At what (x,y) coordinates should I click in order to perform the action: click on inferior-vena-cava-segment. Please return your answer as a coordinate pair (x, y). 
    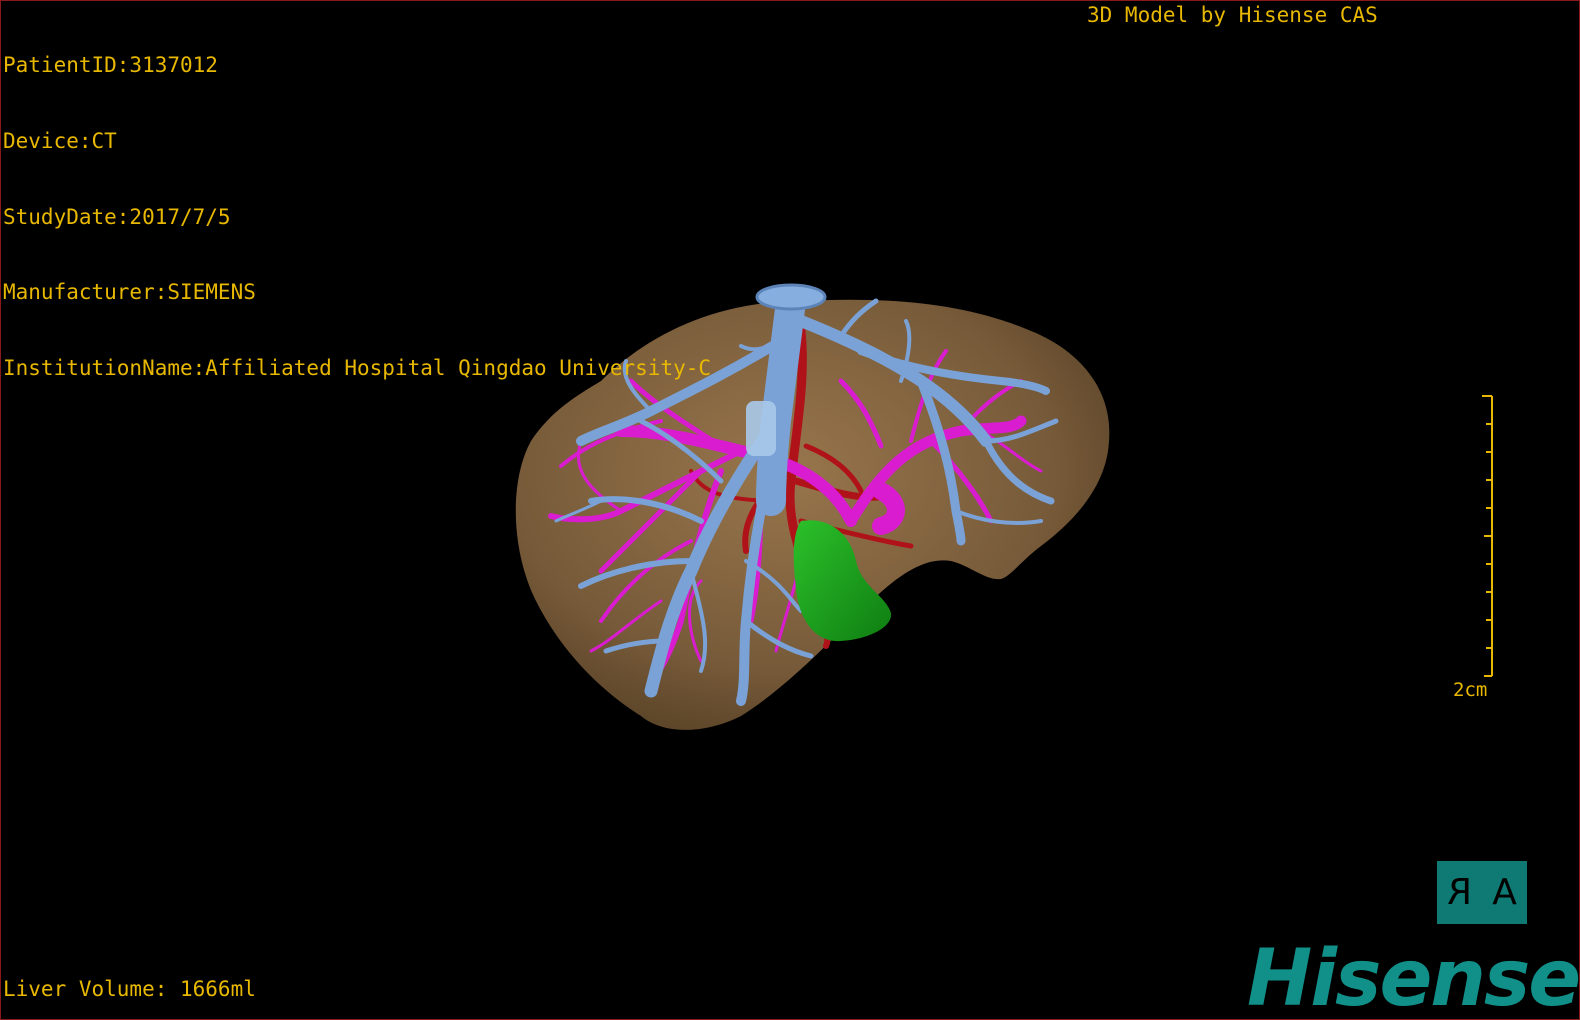
    Looking at the image, I should click on (761, 428).